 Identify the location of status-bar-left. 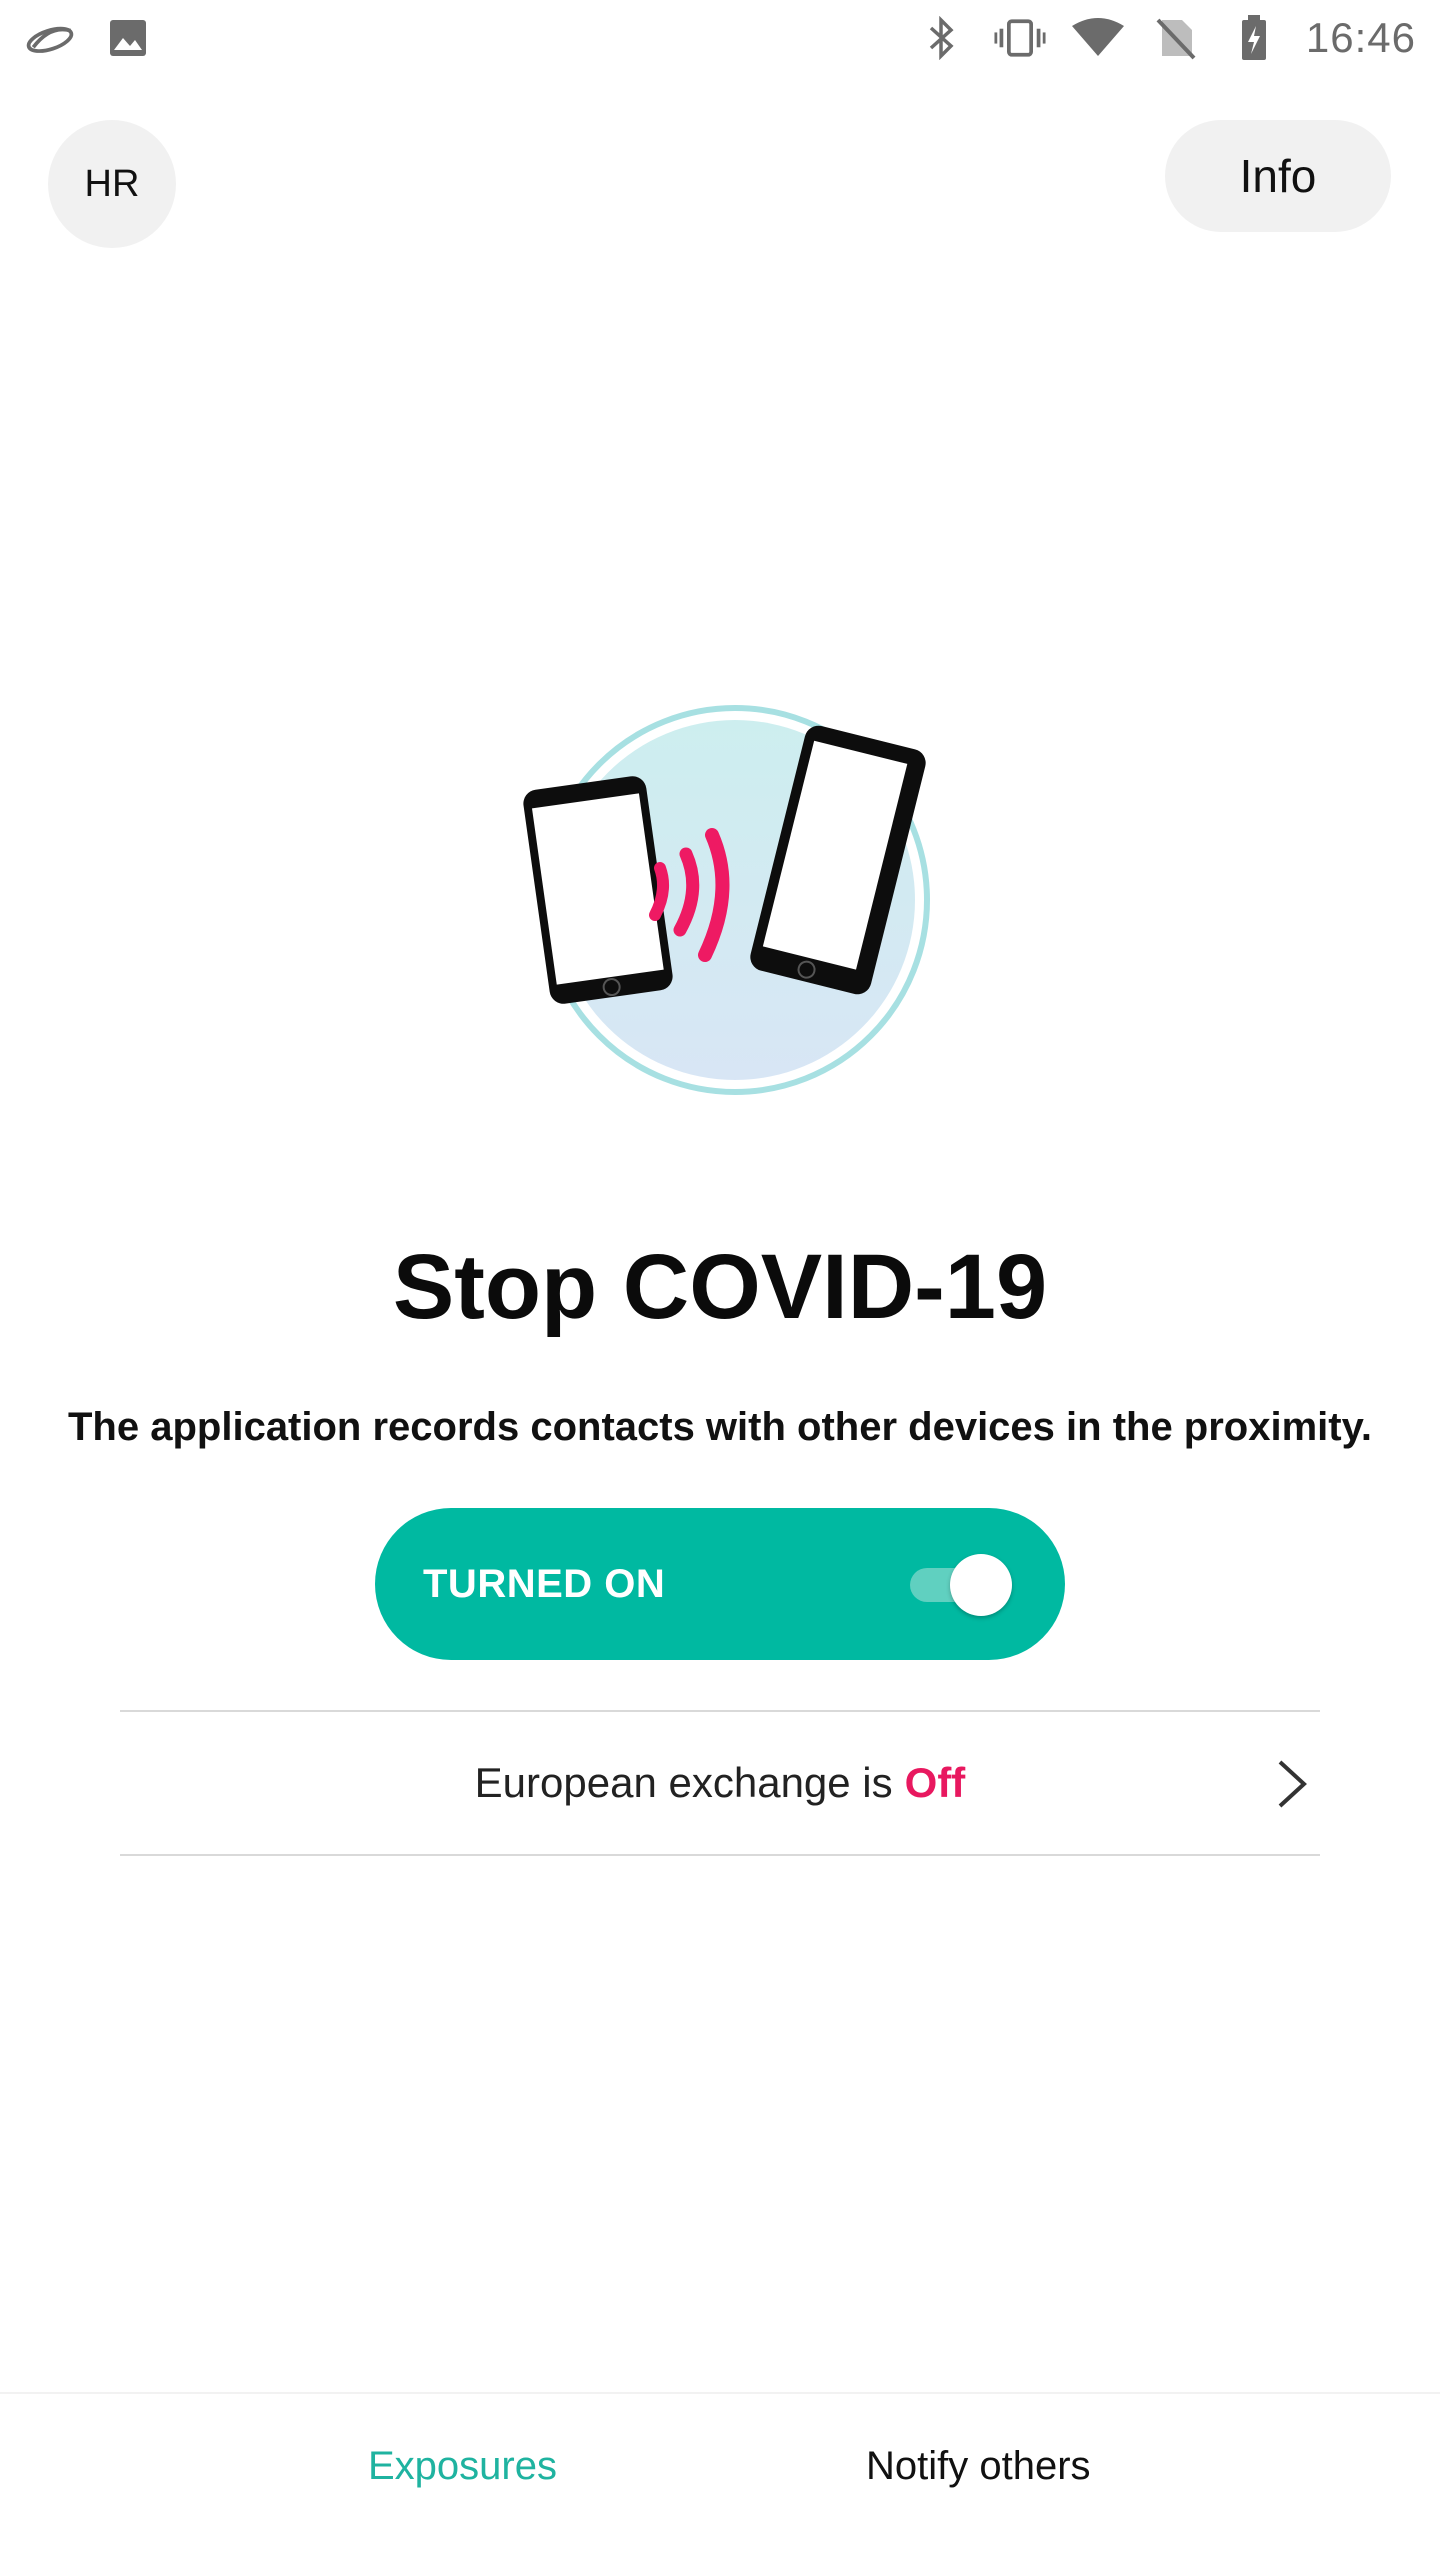
(89, 38).